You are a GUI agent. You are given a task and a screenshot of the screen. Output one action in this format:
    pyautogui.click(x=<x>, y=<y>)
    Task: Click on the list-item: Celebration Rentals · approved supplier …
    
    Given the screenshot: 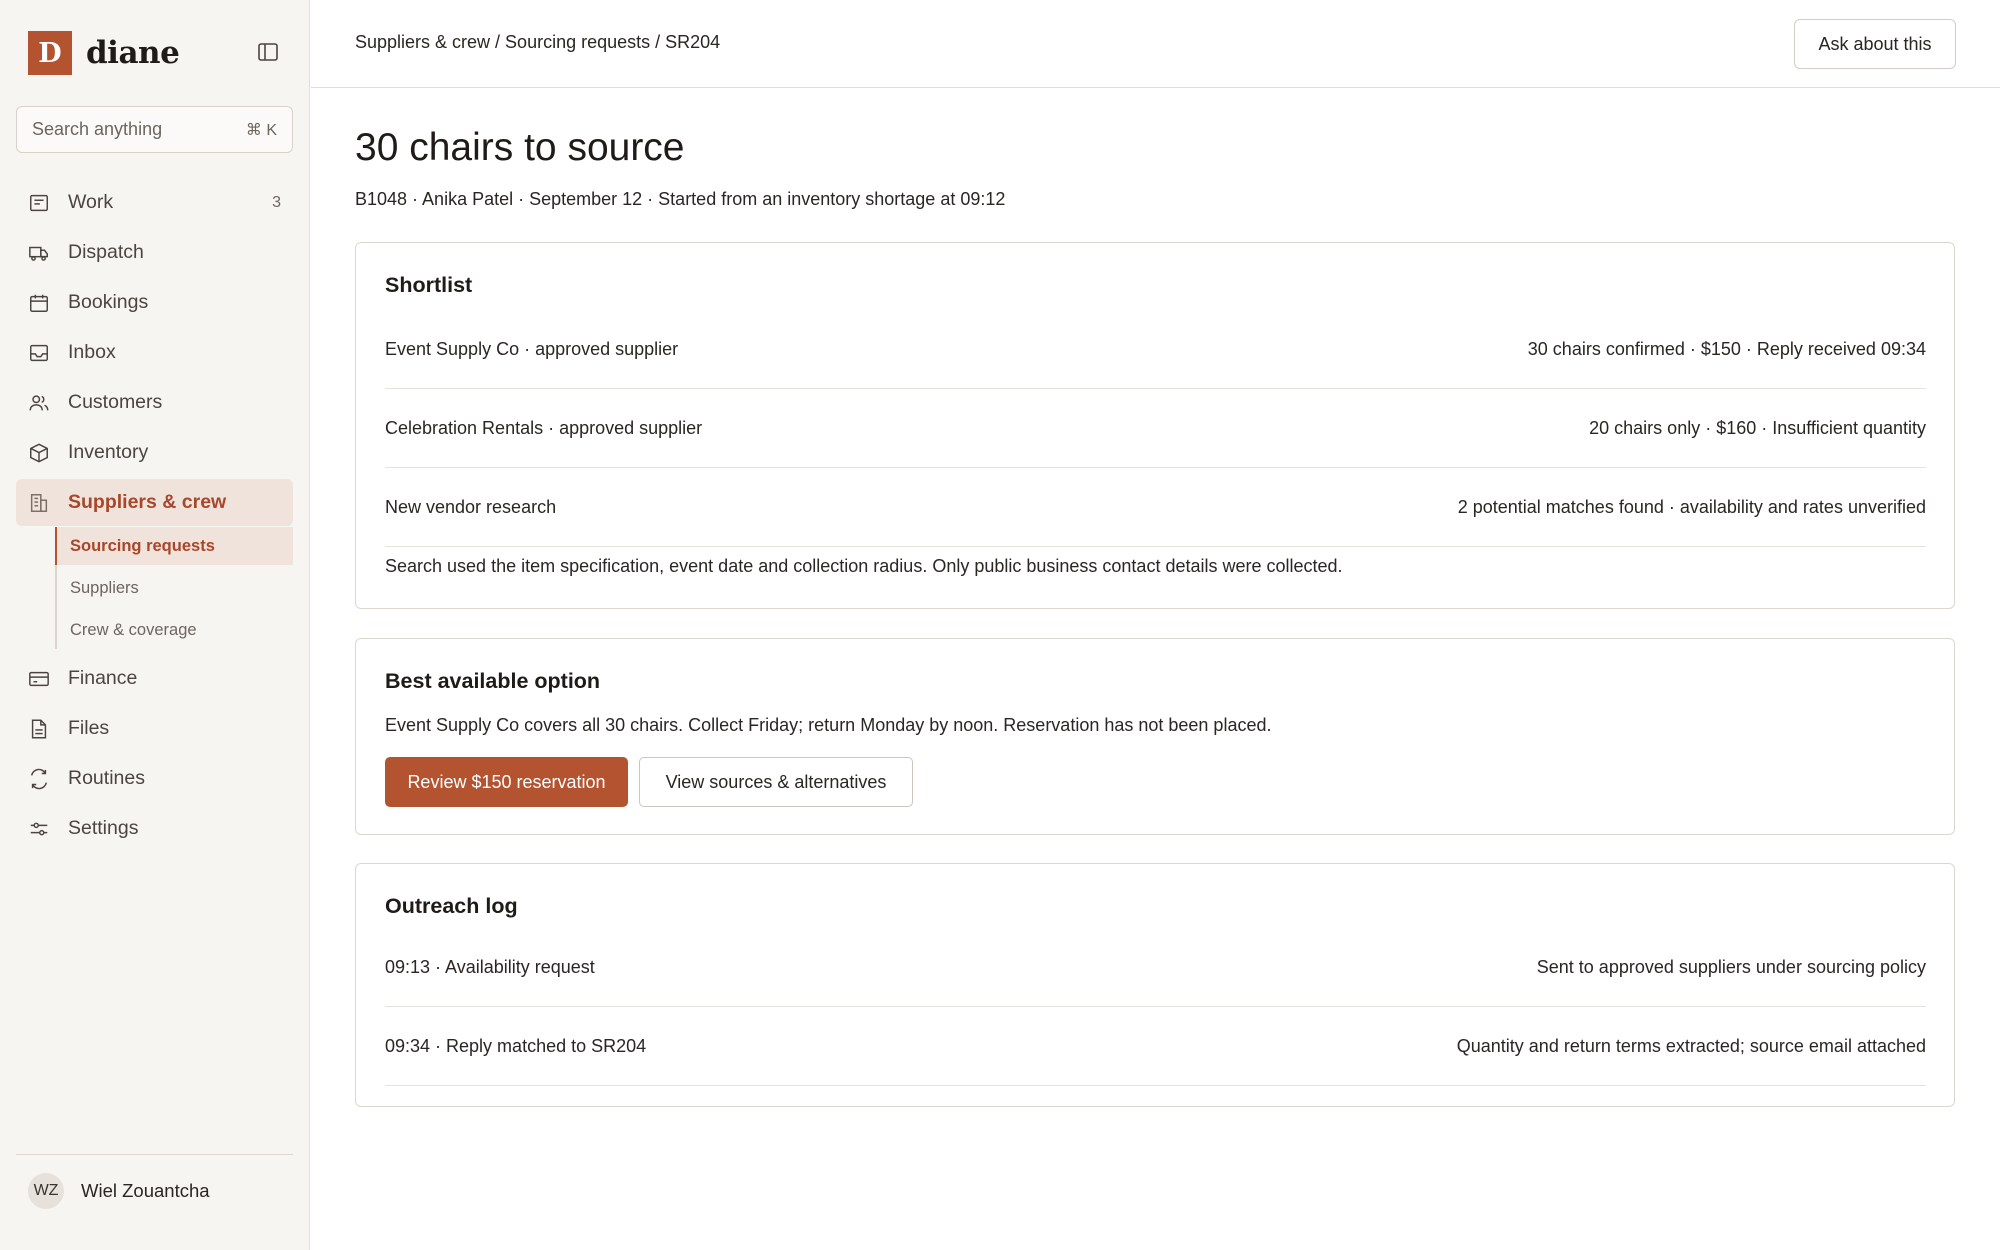 What is the action you would take?
    pyautogui.click(x=1155, y=428)
    